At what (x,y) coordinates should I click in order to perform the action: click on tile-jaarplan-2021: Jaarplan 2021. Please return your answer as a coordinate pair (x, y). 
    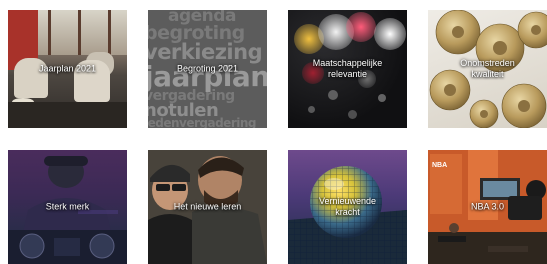
    Looking at the image, I should click on (67, 69).